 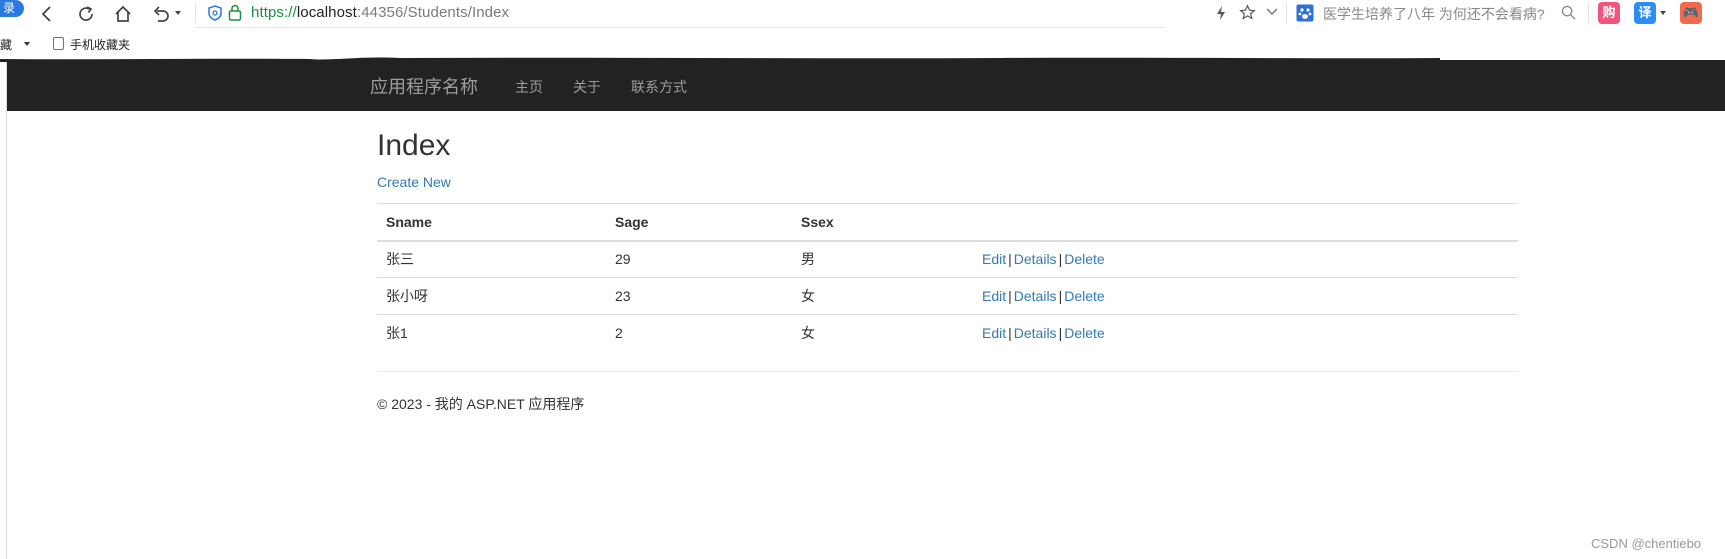 What do you see at coordinates (808, 259) in the screenshot?
I see `cell-ssex: 男` at bounding box center [808, 259].